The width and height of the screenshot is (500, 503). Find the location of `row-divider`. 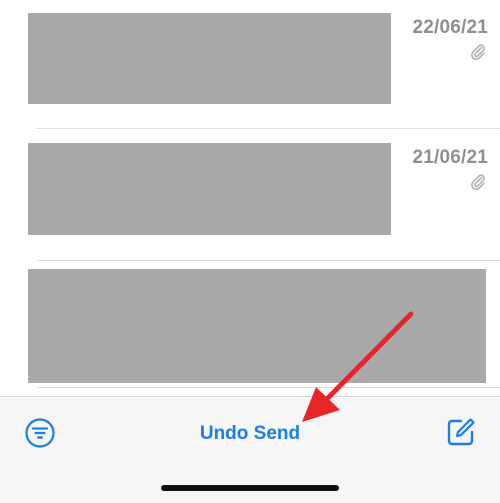

row-divider is located at coordinates (268, 387).